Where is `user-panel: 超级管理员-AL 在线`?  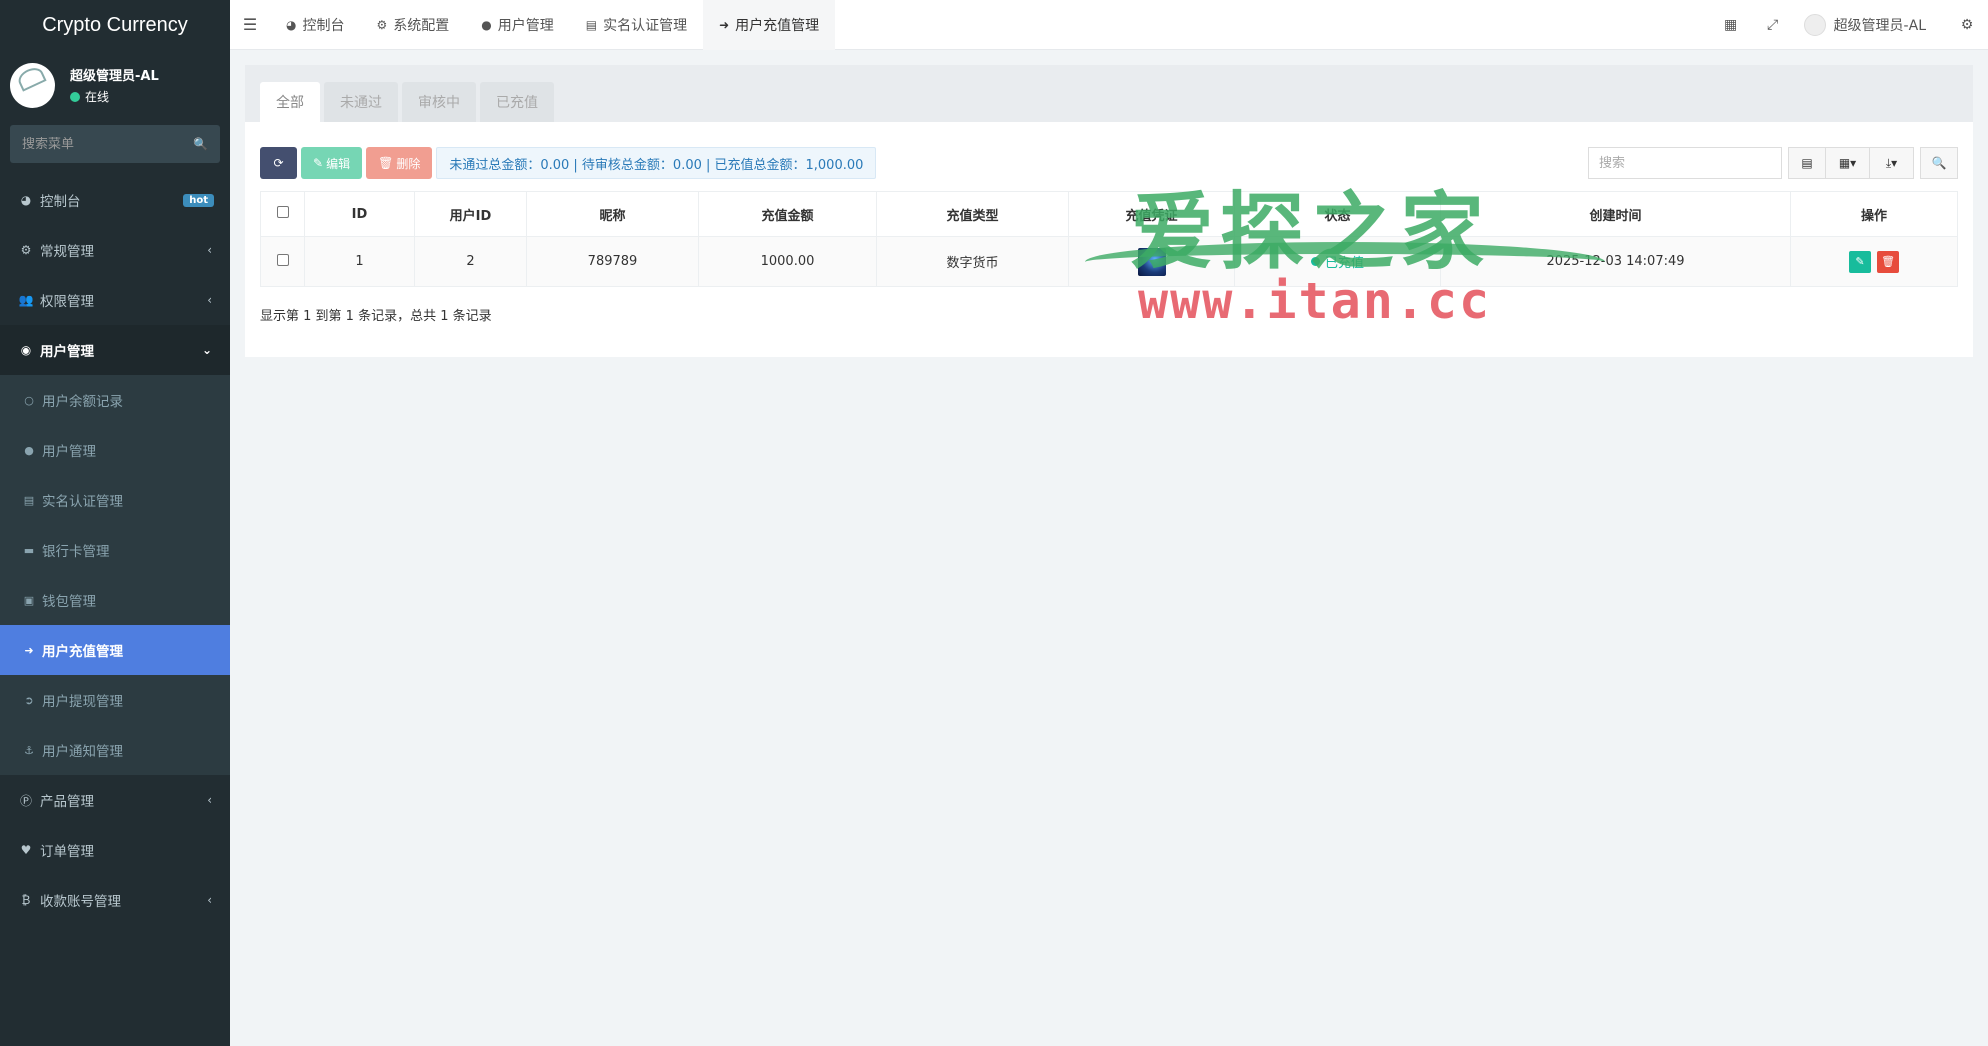
user-panel: 超级管理员-AL 在线 is located at coordinates (115, 85).